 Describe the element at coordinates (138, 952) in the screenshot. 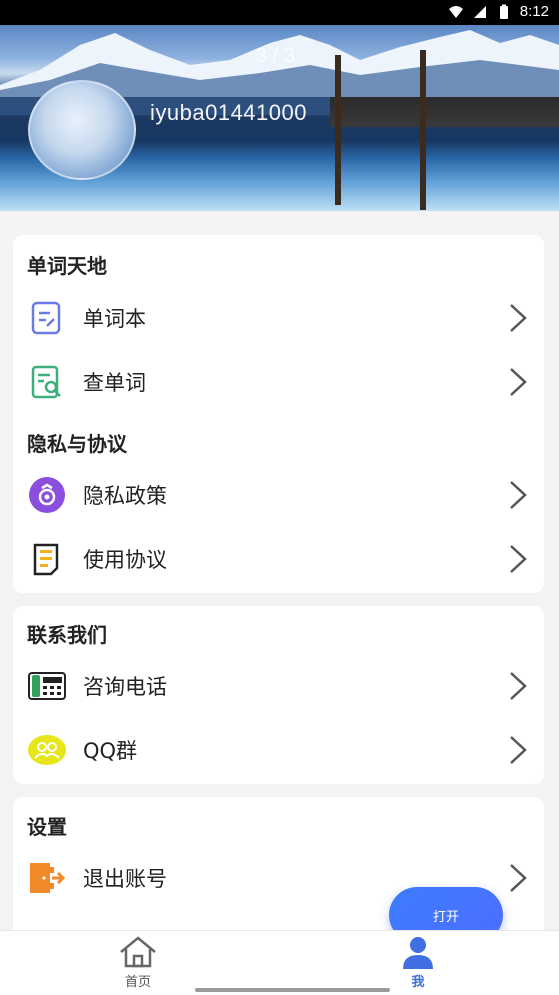

I see `home-icon` at that location.